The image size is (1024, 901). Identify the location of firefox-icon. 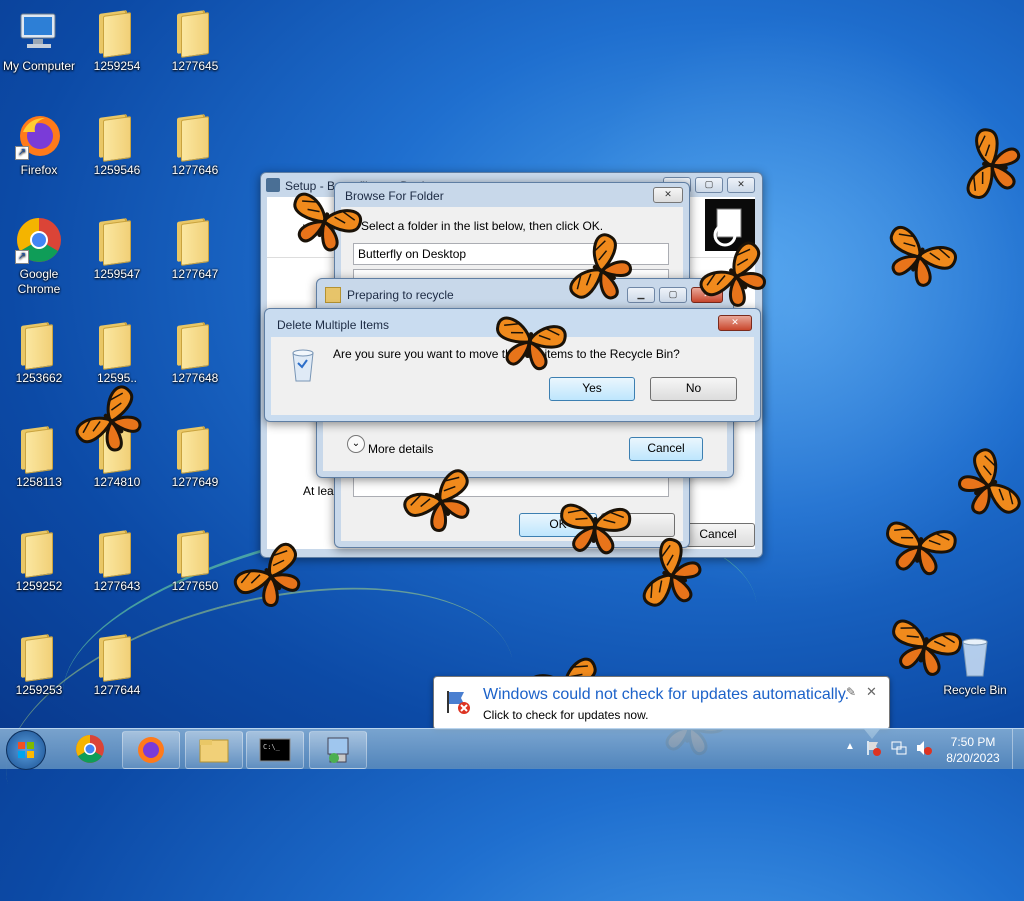
(151, 750).